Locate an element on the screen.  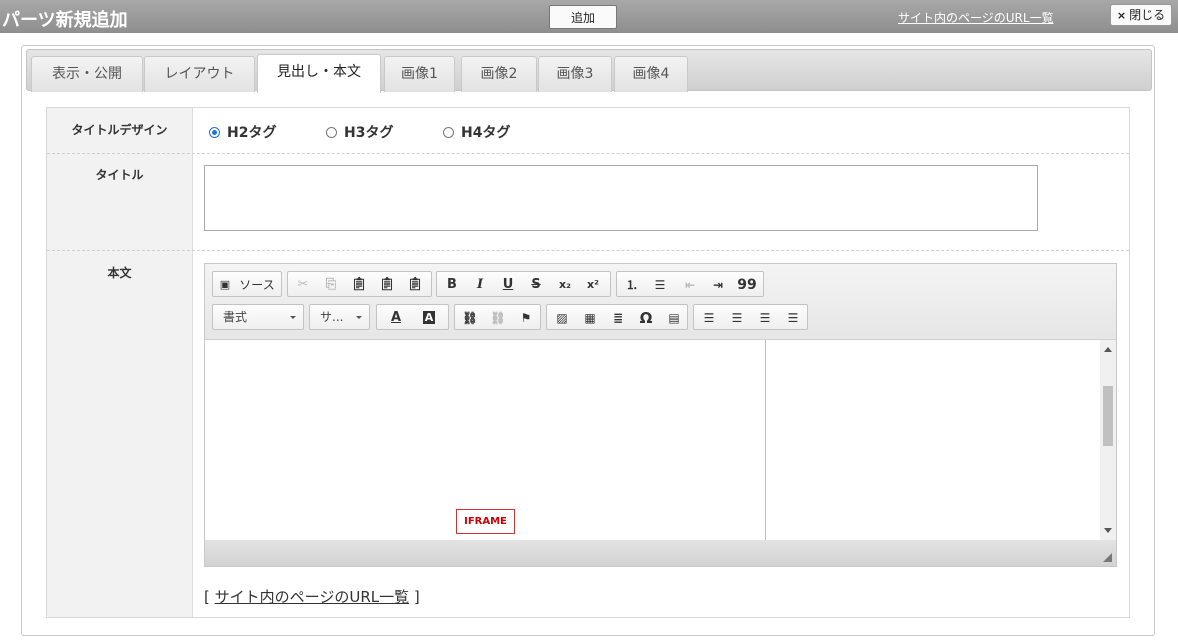
title-design-label: タイトルデザイン is located at coordinates (119, 130).